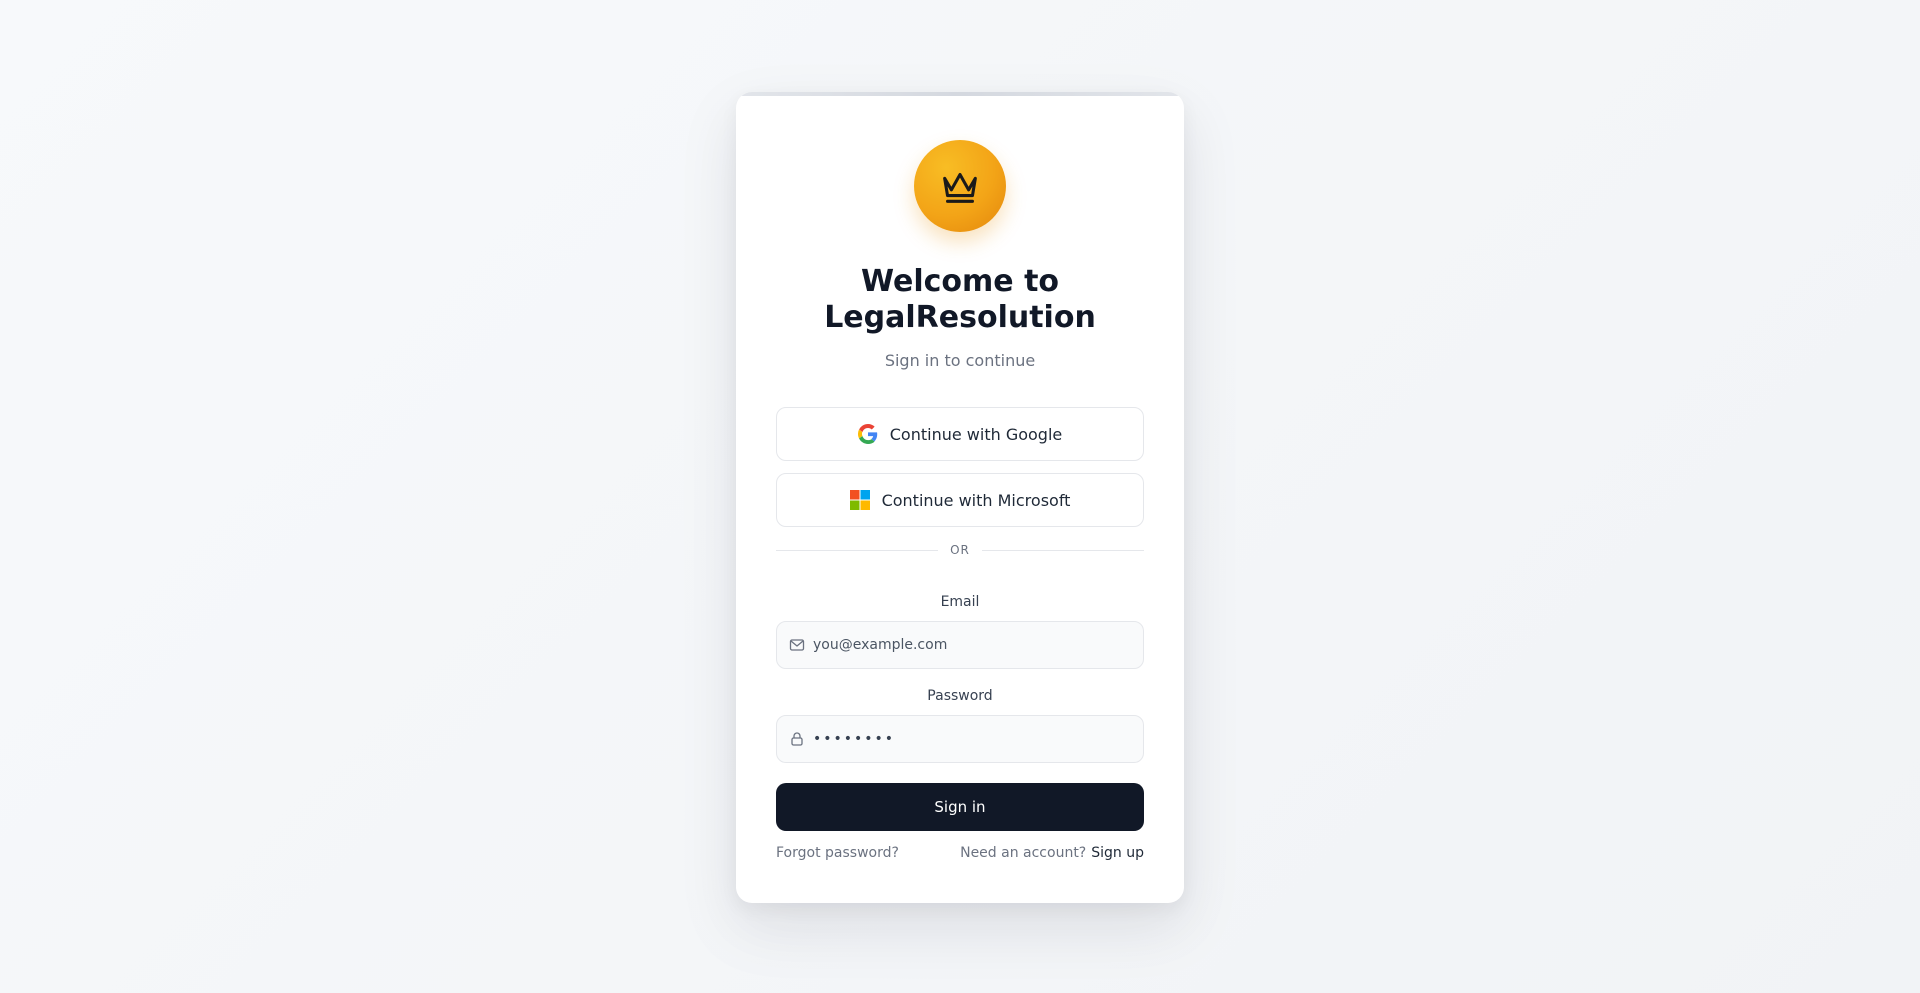 Image resolution: width=1920 pixels, height=993 pixels. I want to click on need-account-text: Need an account?, so click(1023, 853).